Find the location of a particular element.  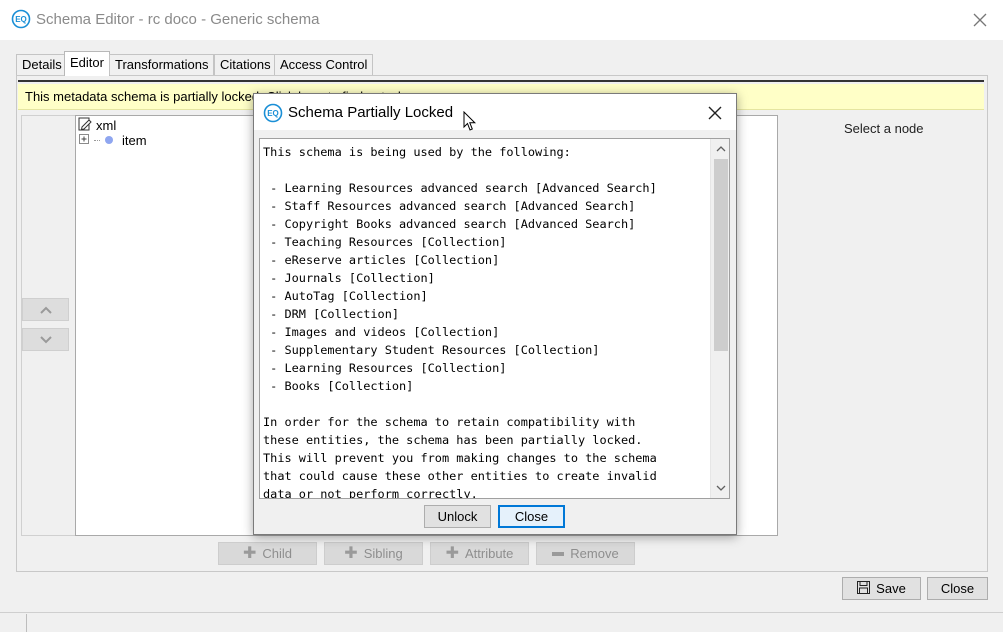

button-label: Remove is located at coordinates (594, 553).